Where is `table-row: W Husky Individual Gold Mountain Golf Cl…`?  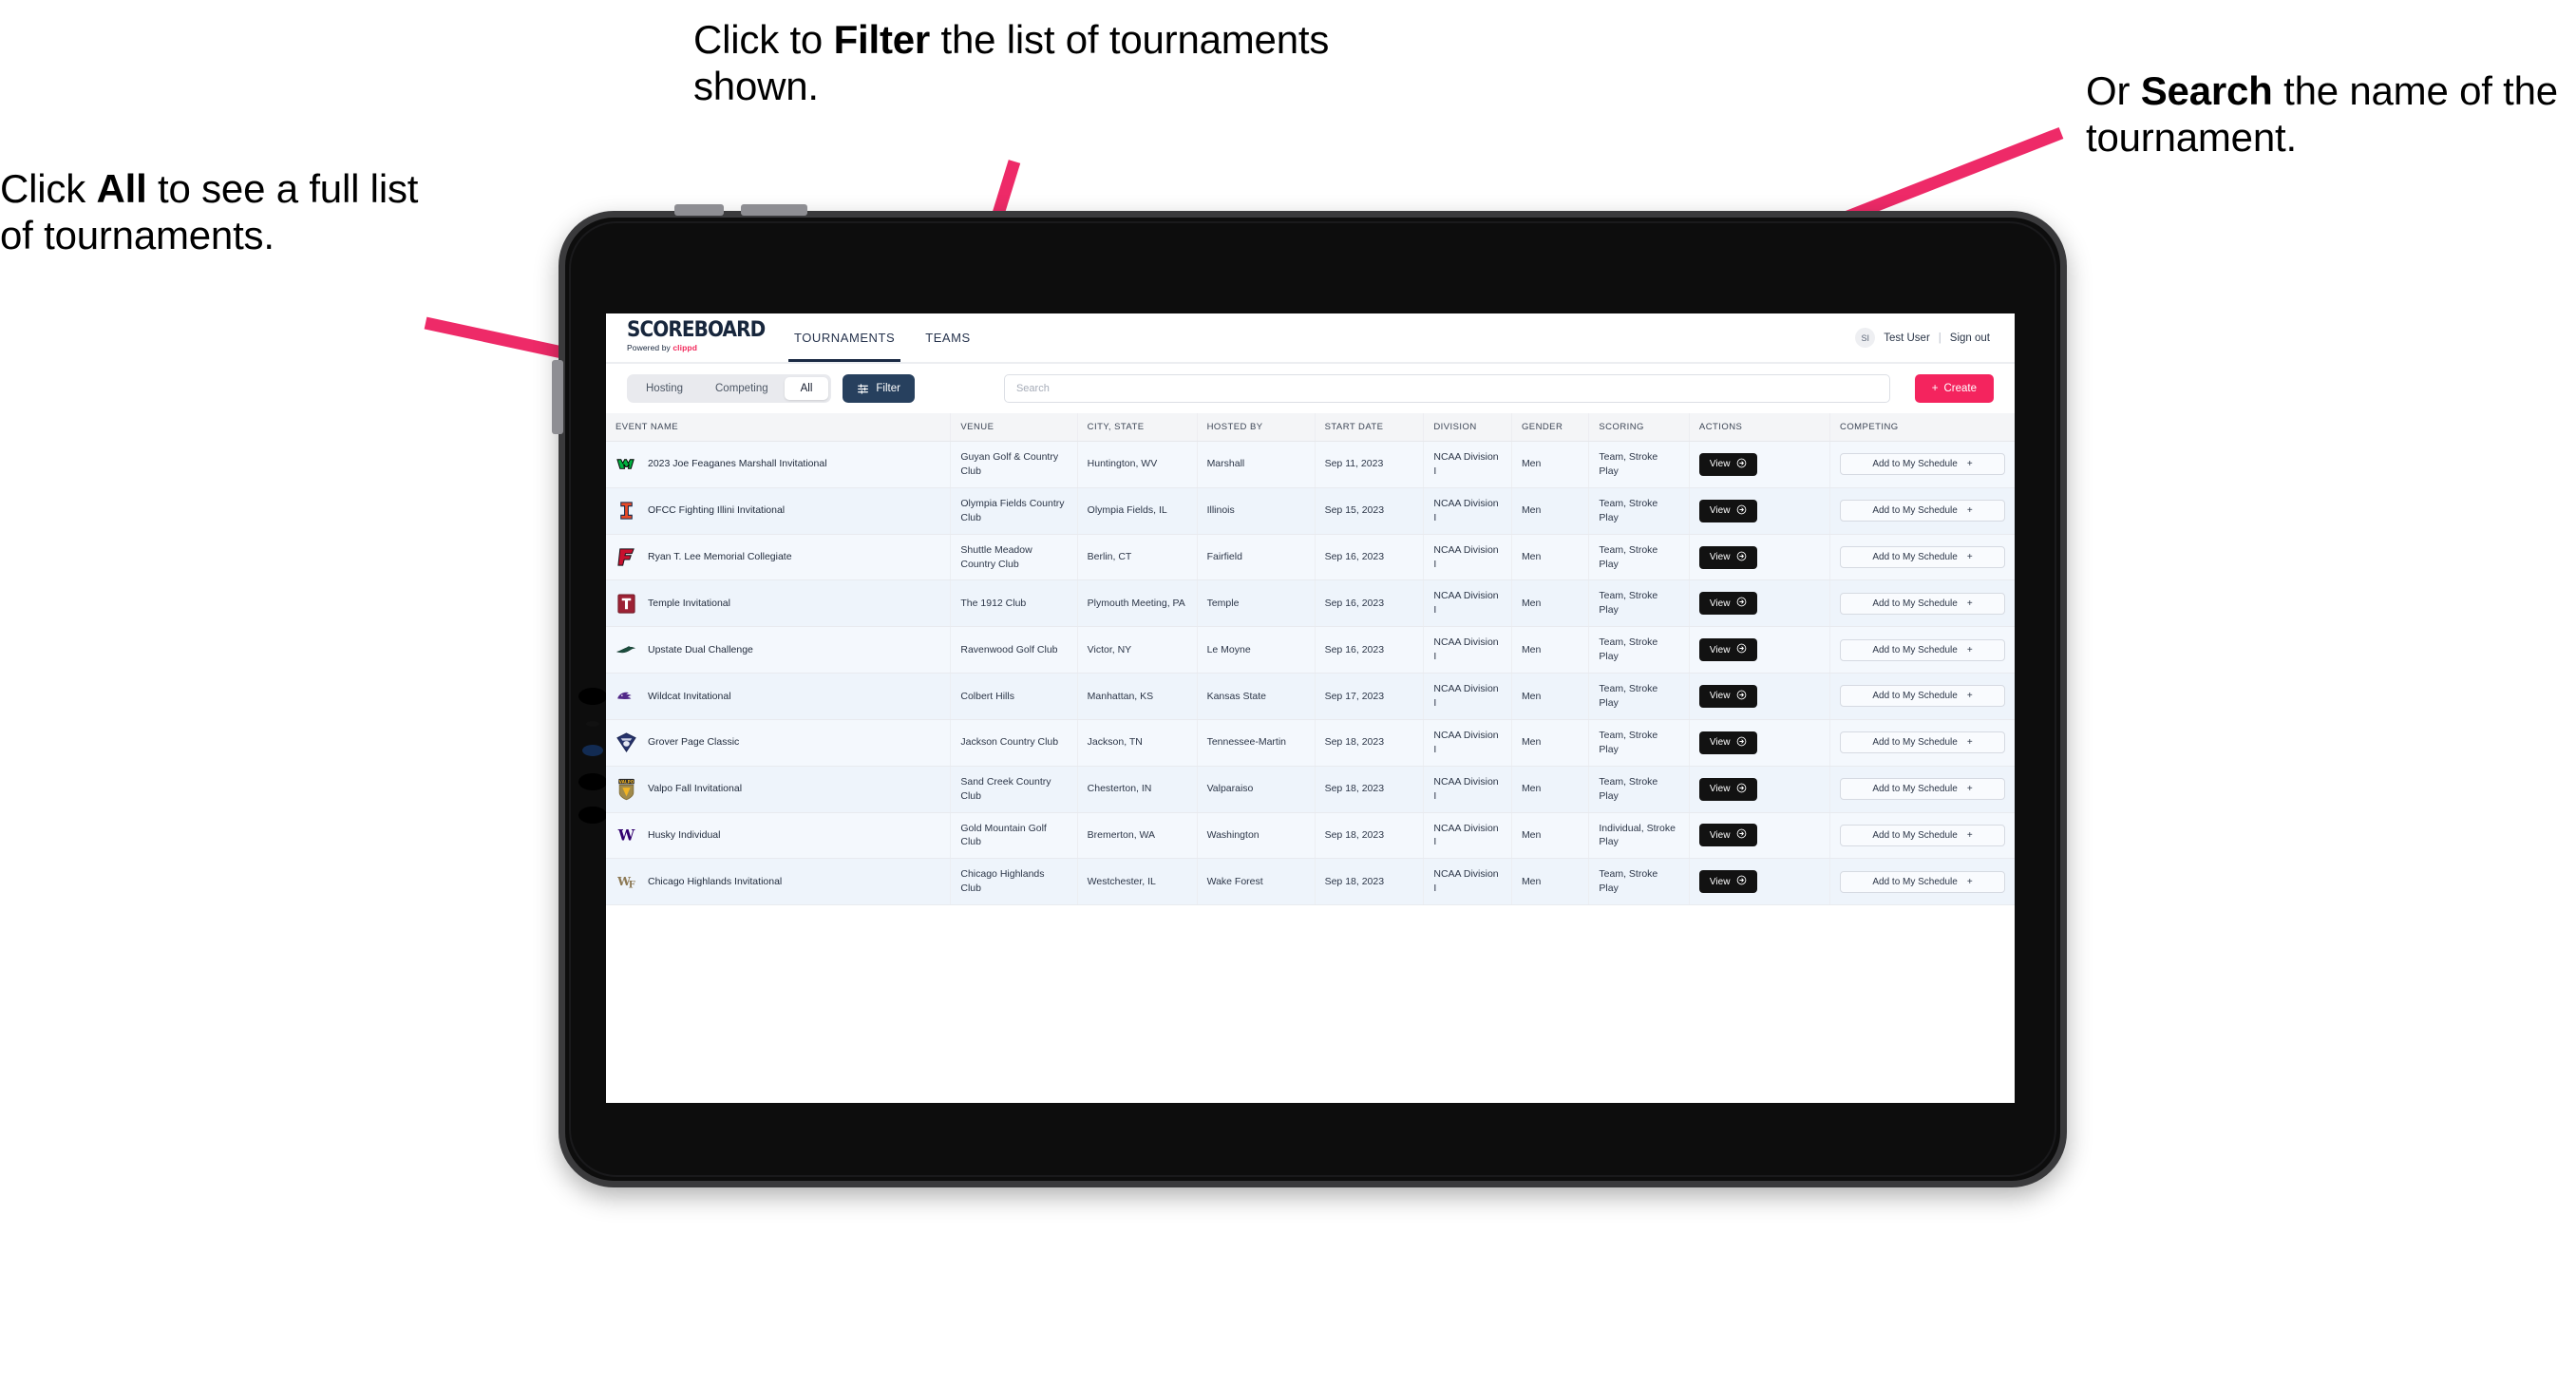
table-row: W Husky Individual Gold Mountain Golf Cl… is located at coordinates (1310, 836).